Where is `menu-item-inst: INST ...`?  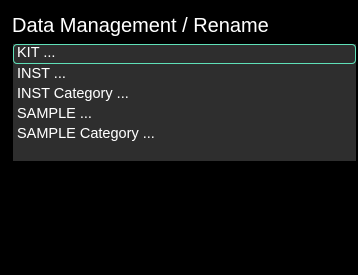 menu-item-inst: INST ... is located at coordinates (184, 74).